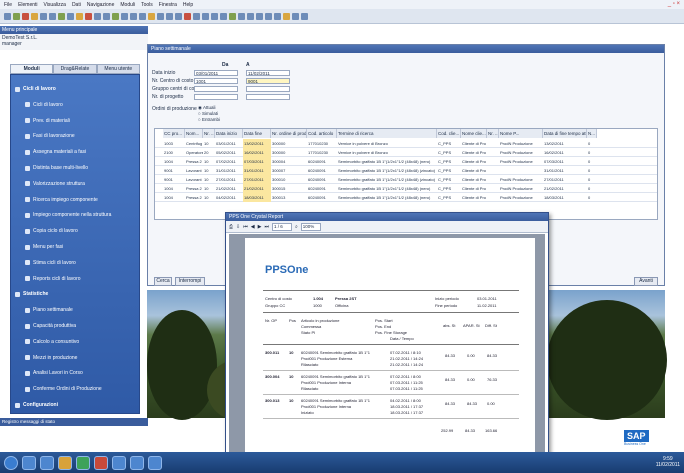 The width and height of the screenshot is (684, 473). Describe the element at coordinates (322, 133) in the screenshot. I see `grid-header: Cod. articolo` at that location.